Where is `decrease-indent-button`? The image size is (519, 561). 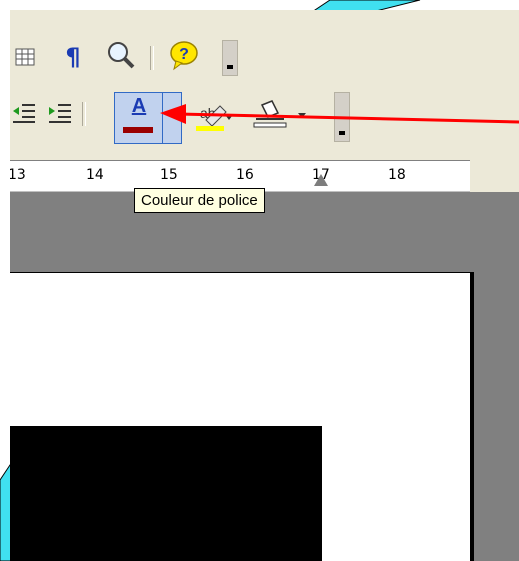 decrease-indent-button is located at coordinates (24, 113).